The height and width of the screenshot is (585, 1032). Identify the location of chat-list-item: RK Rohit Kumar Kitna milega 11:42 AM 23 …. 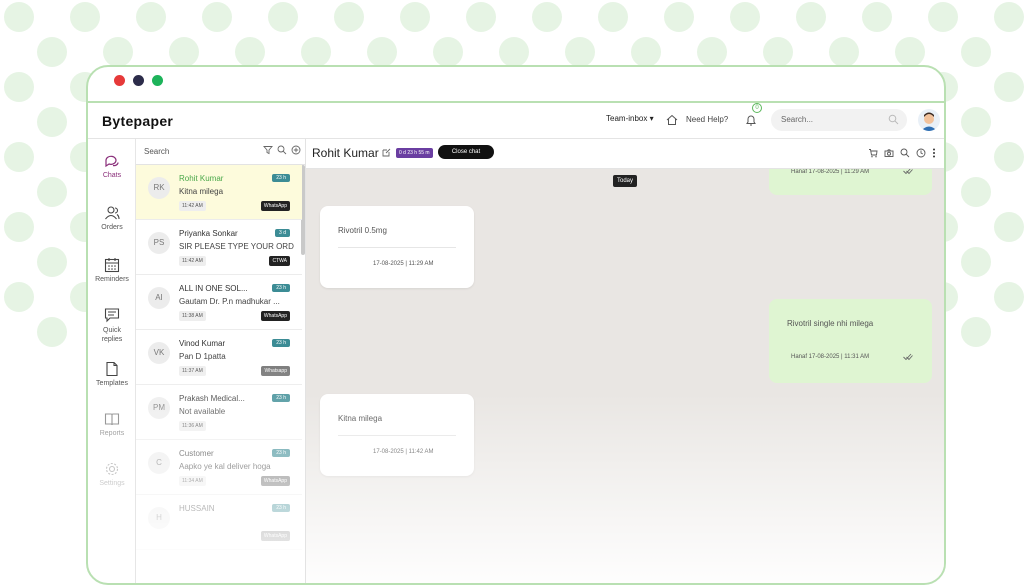
(219, 192).